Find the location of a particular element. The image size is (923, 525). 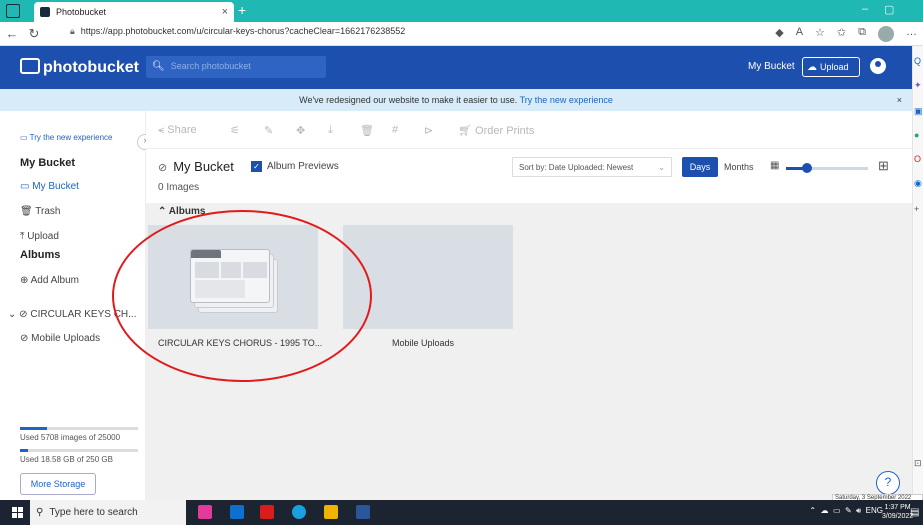

favorite-star-icon: ☆ is located at coordinates (820, 34).